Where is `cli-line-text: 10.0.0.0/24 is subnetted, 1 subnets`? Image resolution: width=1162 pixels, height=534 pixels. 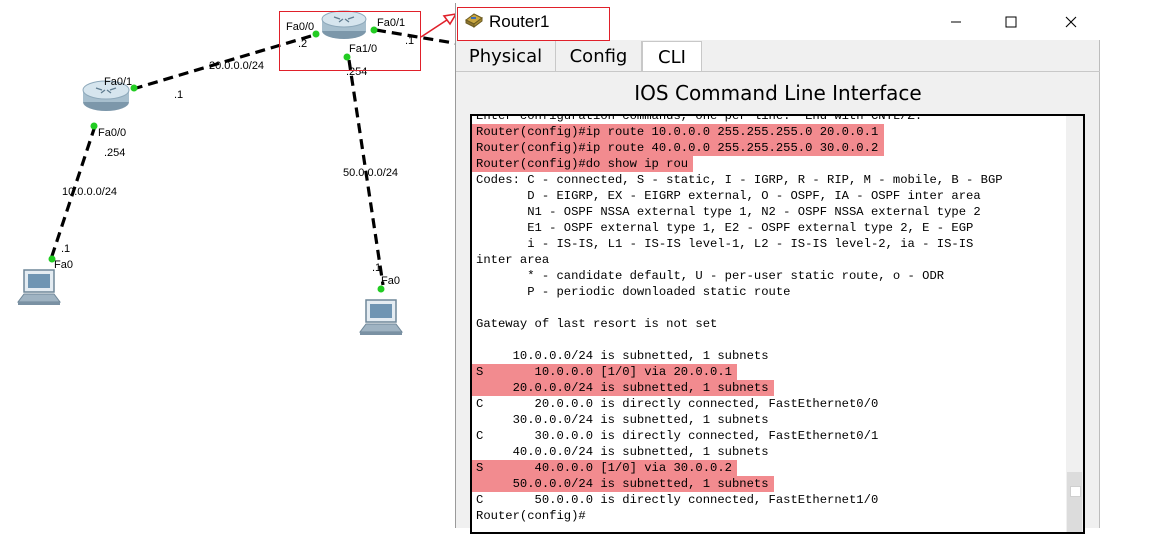
cli-line-text: 10.0.0.0/24 is subnetted, 1 subnets is located at coordinates (622, 356).